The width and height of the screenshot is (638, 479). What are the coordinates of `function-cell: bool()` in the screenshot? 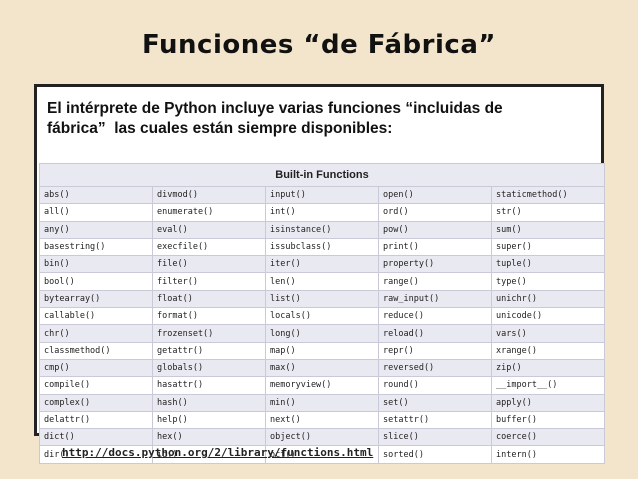 It's located at (96, 281).